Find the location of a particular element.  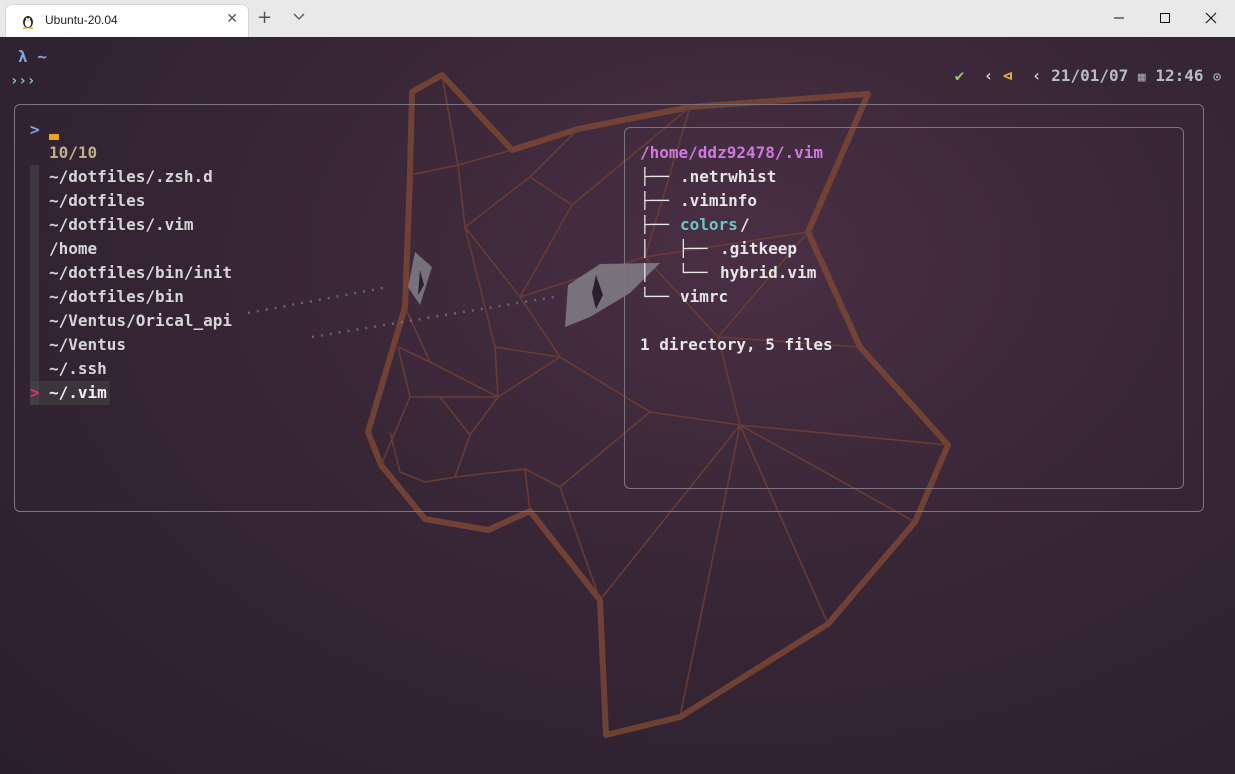

query-prompt: > is located at coordinates (35, 129).